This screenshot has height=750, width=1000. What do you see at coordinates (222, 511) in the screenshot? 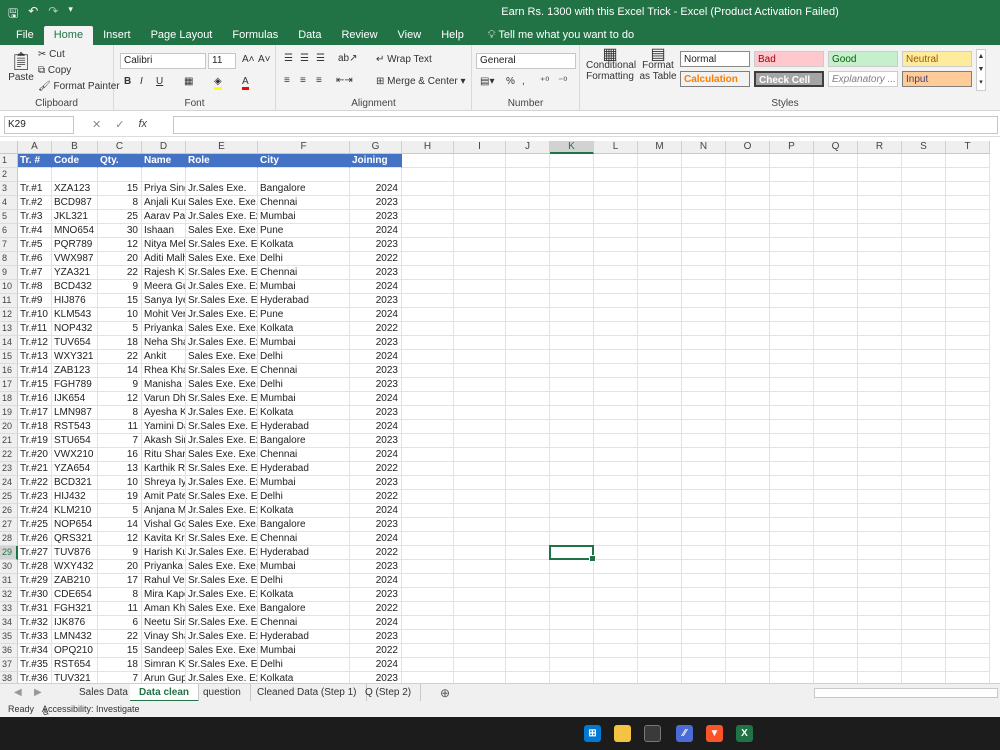
I see `table-cell: Jr.Sales Exe. Exe` at bounding box center [222, 511].